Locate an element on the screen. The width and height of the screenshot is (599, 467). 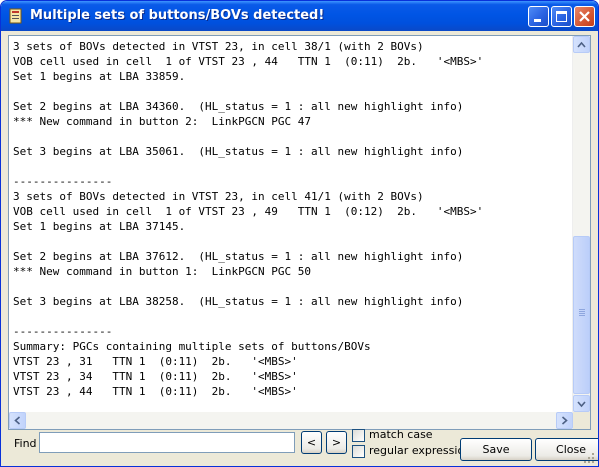
scroll-right-arrow-icon is located at coordinates (564, 420).